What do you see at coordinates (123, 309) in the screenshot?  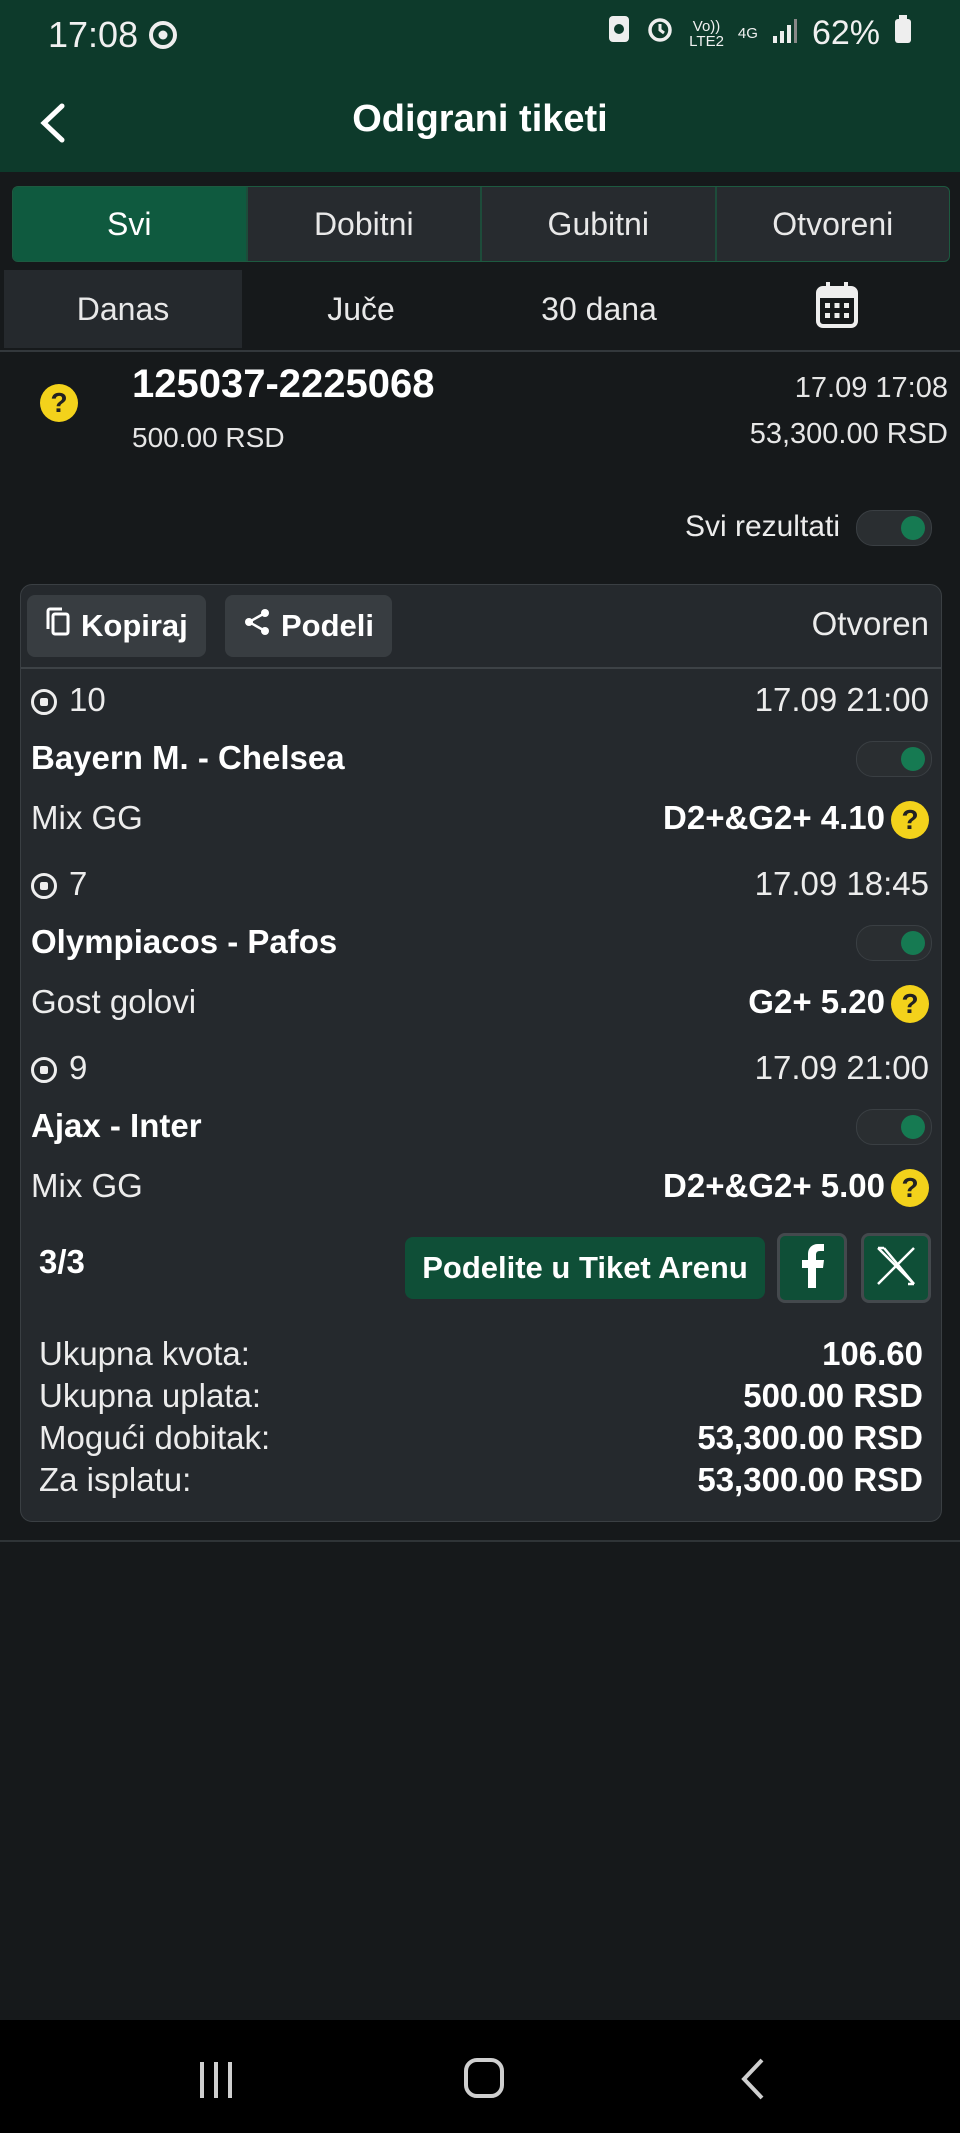 I see `period-today: Danas` at bounding box center [123, 309].